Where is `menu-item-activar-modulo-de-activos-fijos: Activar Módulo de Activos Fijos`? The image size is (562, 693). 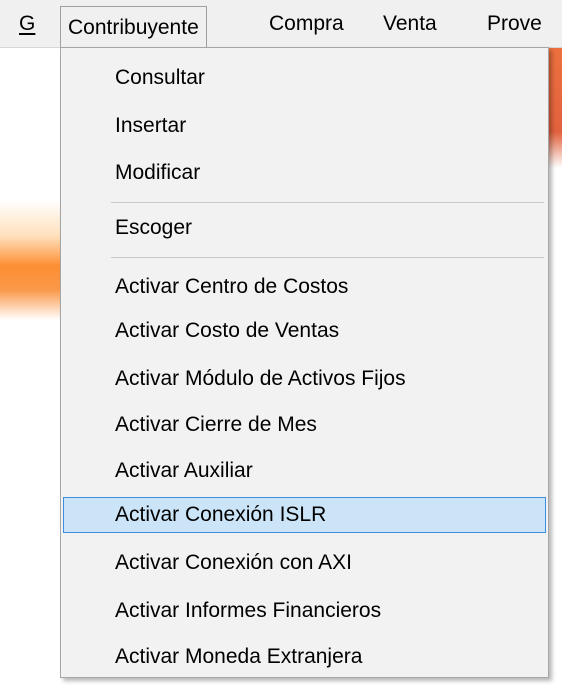 menu-item-activar-modulo-de-activos-fijos: Activar Módulo de Activos Fijos is located at coordinates (304, 379).